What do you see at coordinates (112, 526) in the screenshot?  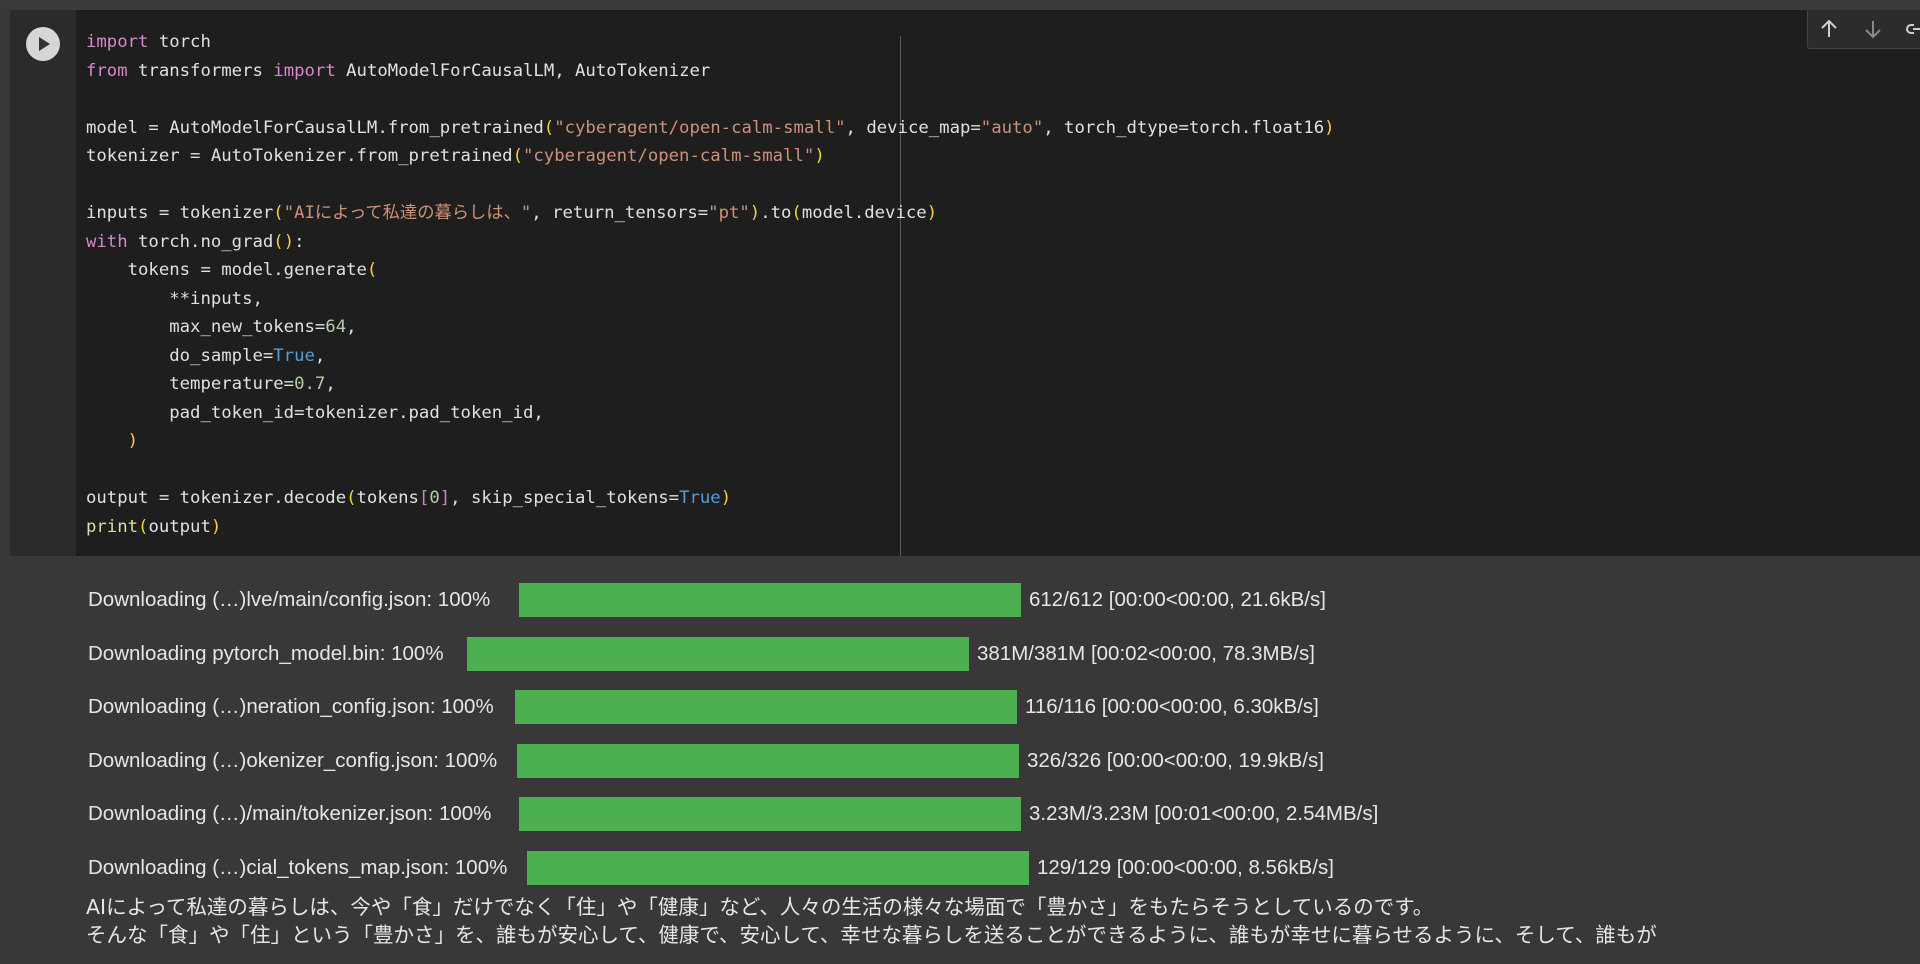 I see `code-token: print` at bounding box center [112, 526].